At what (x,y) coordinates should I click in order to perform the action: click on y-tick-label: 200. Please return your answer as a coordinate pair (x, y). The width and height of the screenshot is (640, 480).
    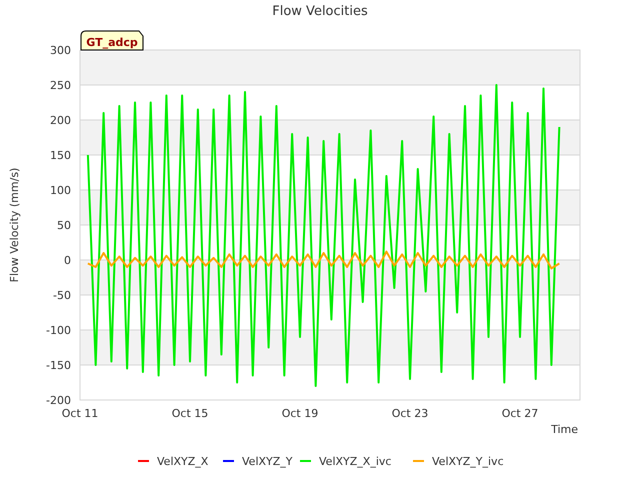
    Looking at the image, I should click on (60, 120).